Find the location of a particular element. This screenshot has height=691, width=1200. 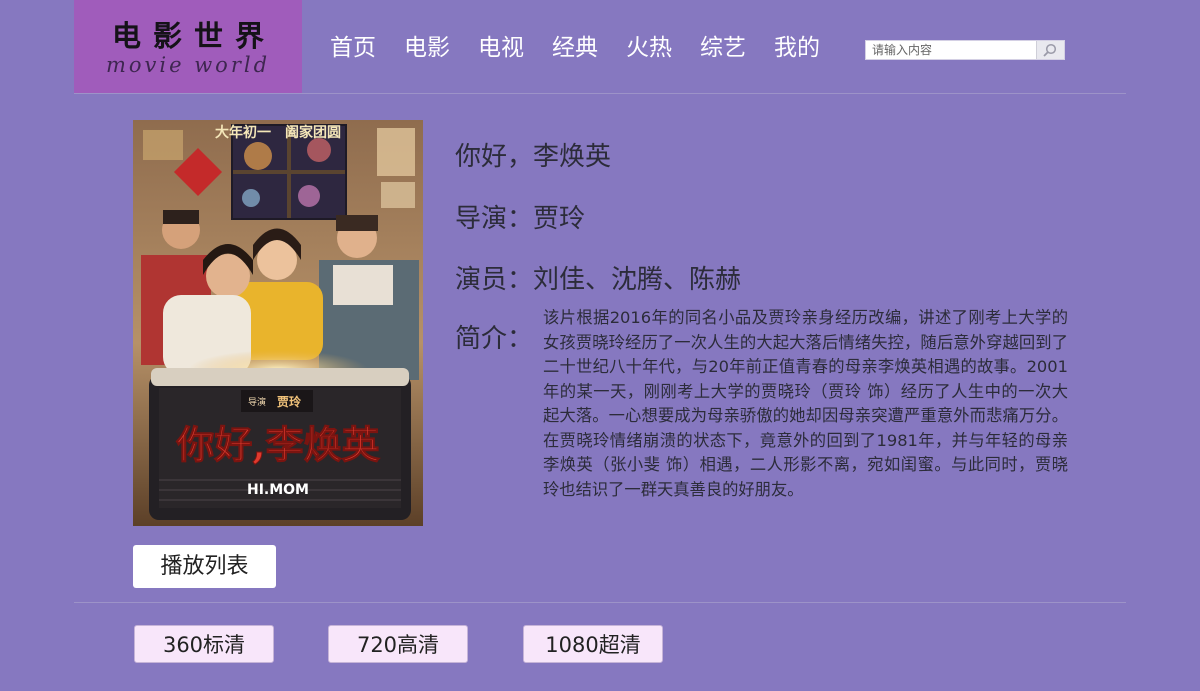

actors-row: 演员：刘佳、沈腾、陈赫 is located at coordinates (598, 277).